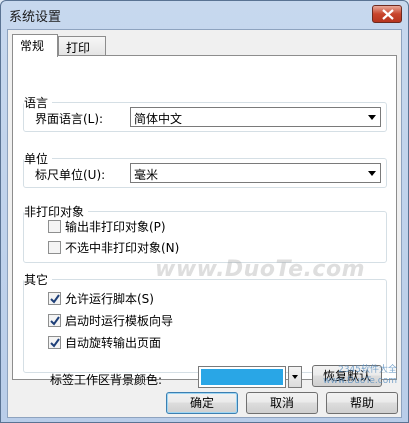 This screenshot has width=409, height=423. Describe the element at coordinates (32, 46) in the screenshot. I see `tab-general-label: 常规` at that location.